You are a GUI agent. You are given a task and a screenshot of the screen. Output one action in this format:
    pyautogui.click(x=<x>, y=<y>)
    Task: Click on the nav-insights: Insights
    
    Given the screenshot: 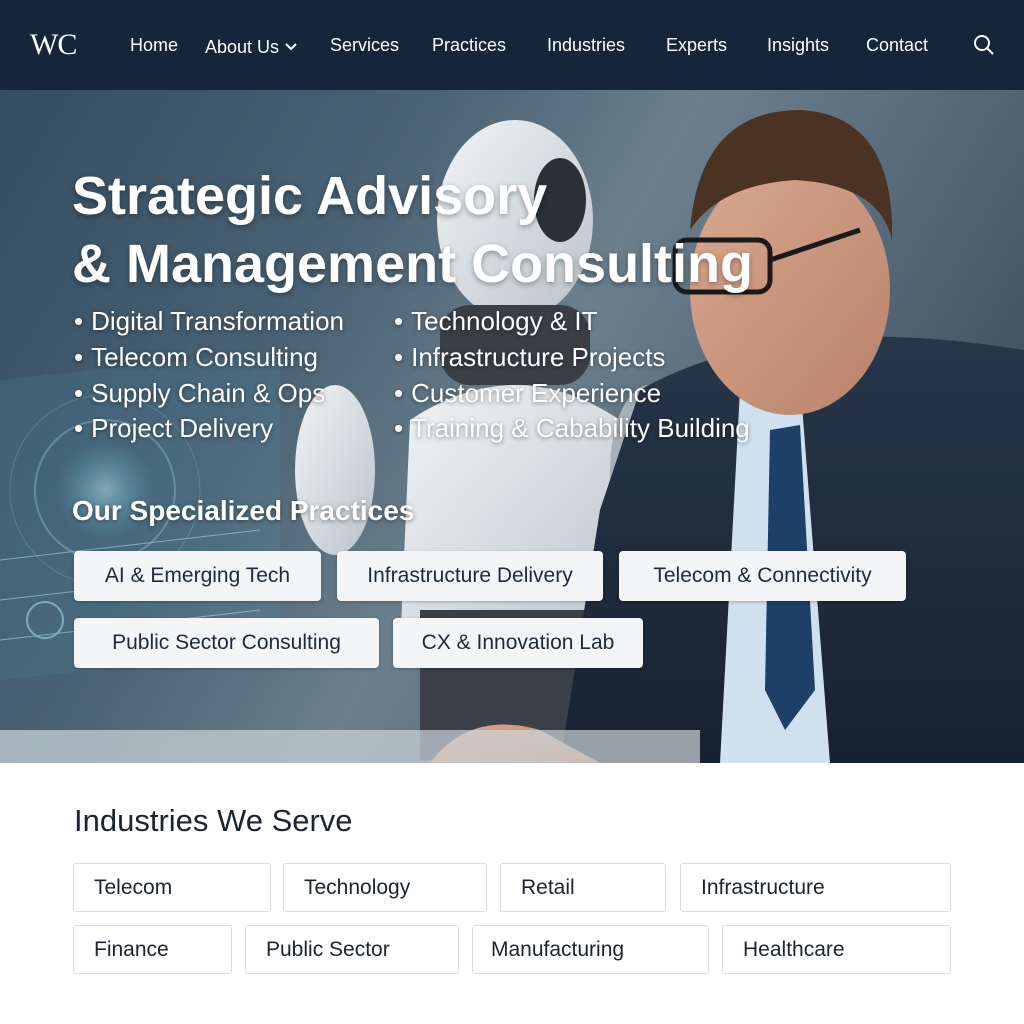 What is the action you would take?
    pyautogui.click(x=798, y=45)
    